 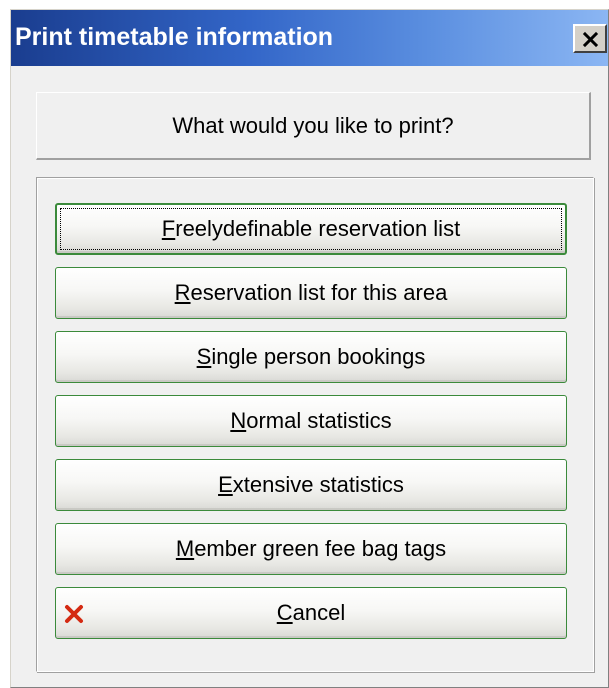 I want to click on normal-statistics-button: Normal statistics, so click(x=311, y=421).